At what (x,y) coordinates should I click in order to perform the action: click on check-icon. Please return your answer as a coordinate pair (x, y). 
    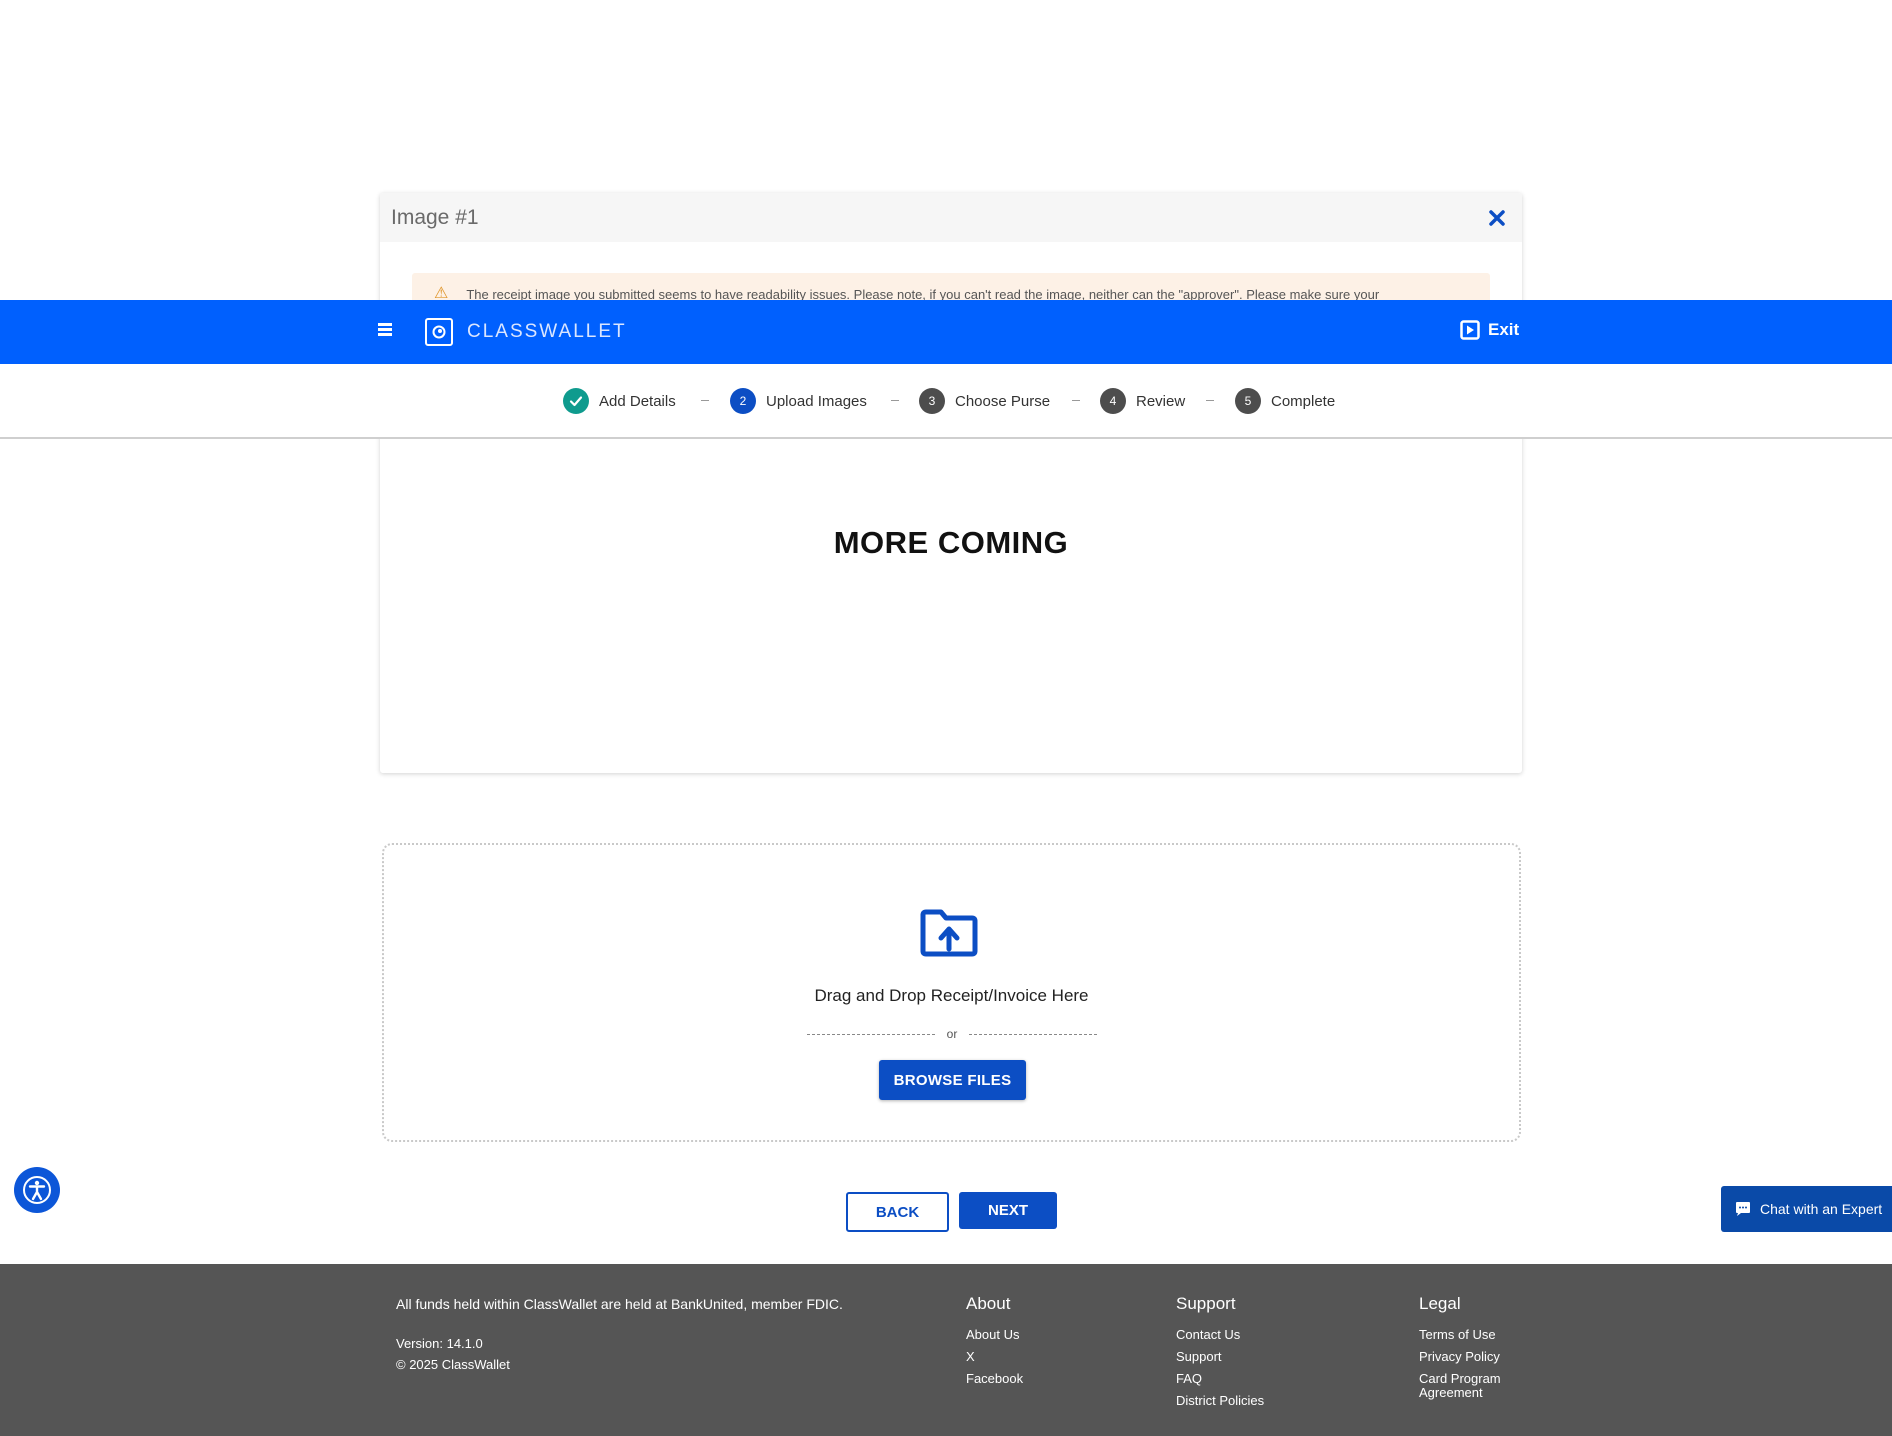
    Looking at the image, I should click on (576, 401).